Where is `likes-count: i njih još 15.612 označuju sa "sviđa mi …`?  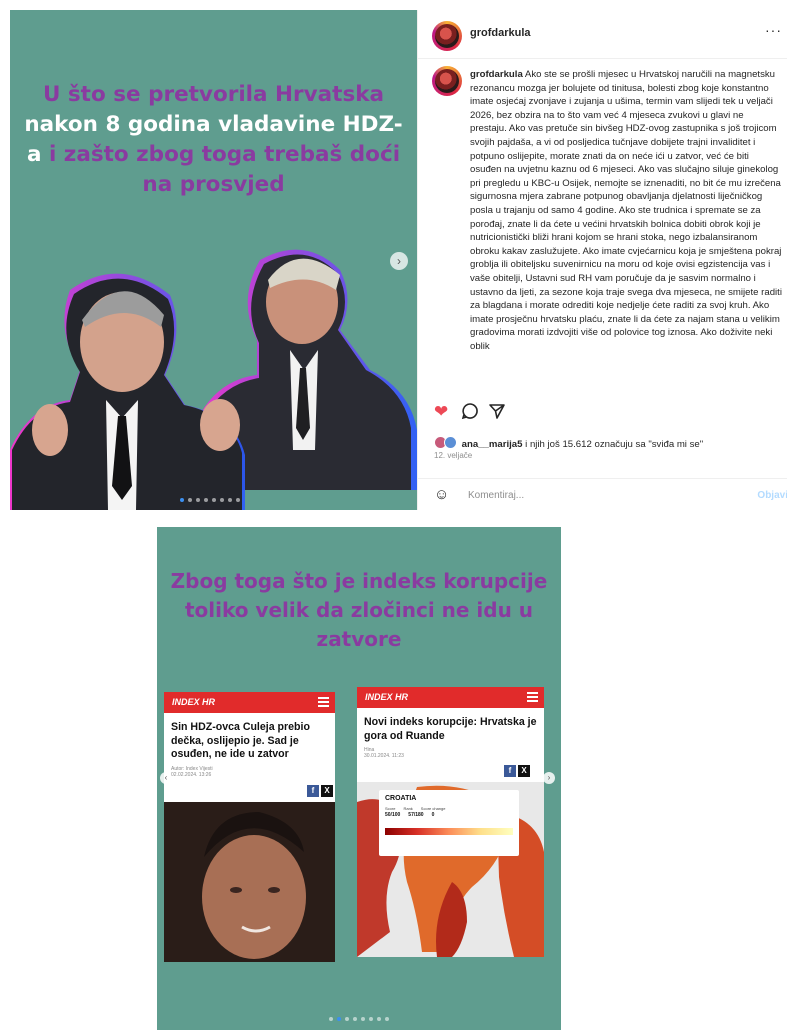
likes-count: i njih još 15.612 označuju sa "sviđa mi … is located at coordinates (612, 444).